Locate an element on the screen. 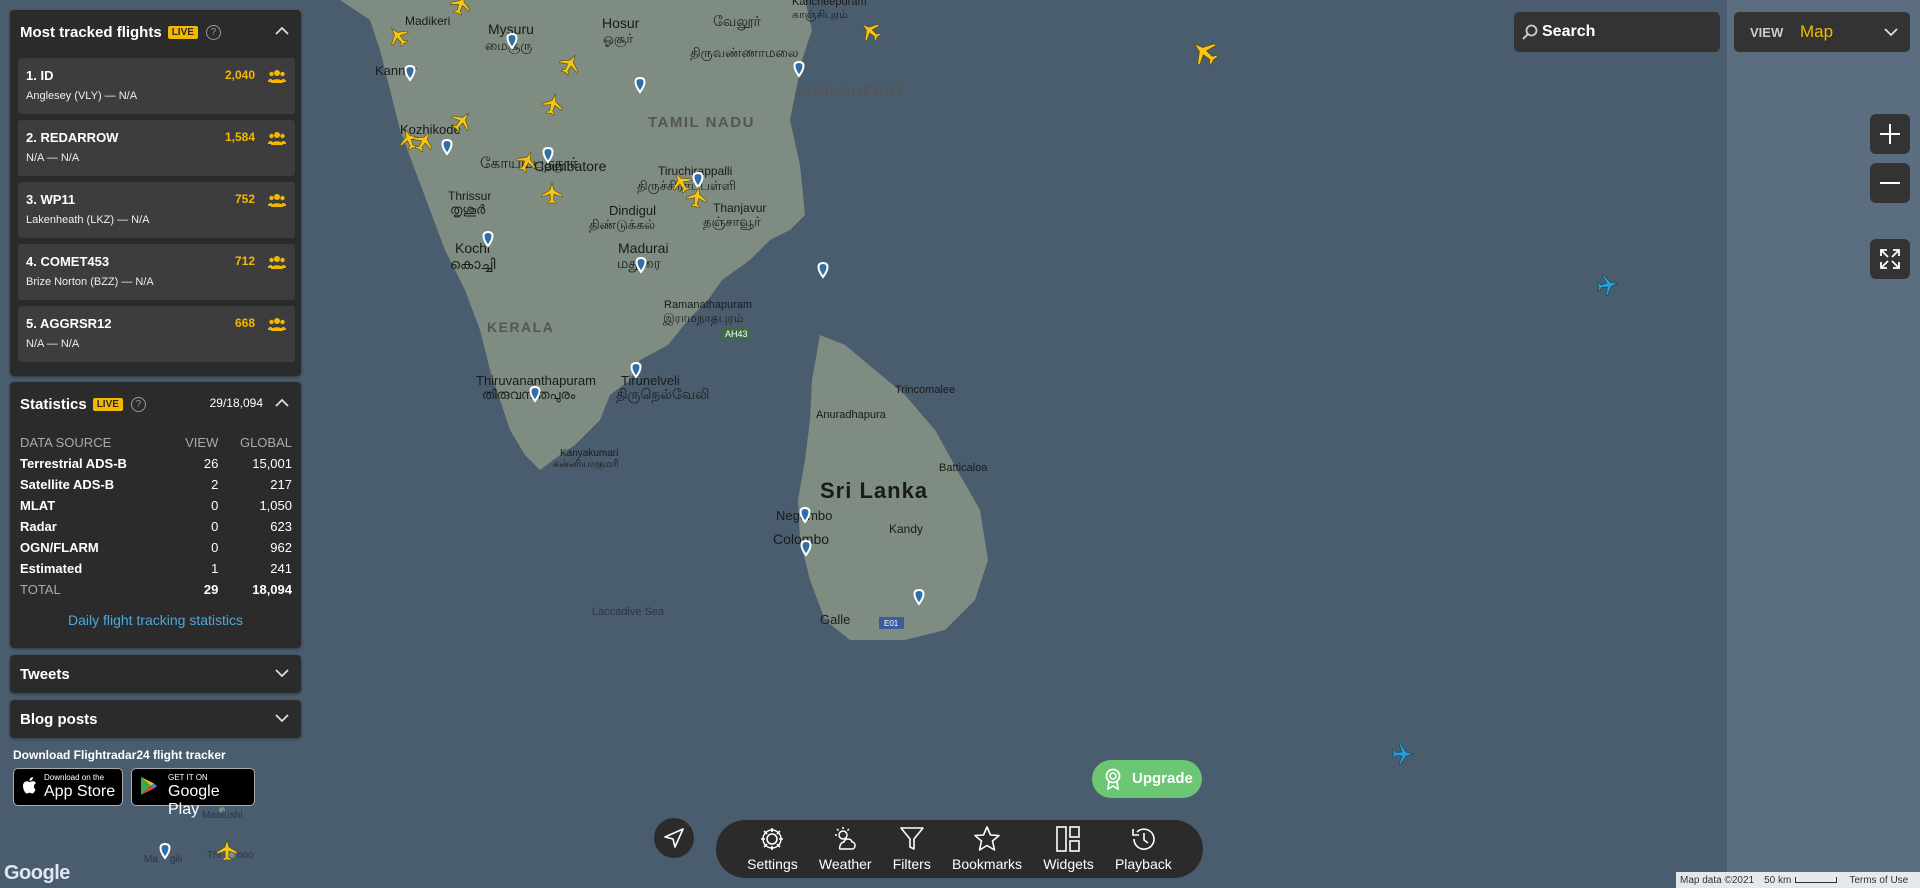 This screenshot has height=888, width=1920. flight-item: 1. ID Anglesey (VLY) — N/A 2,040 is located at coordinates (156, 86).